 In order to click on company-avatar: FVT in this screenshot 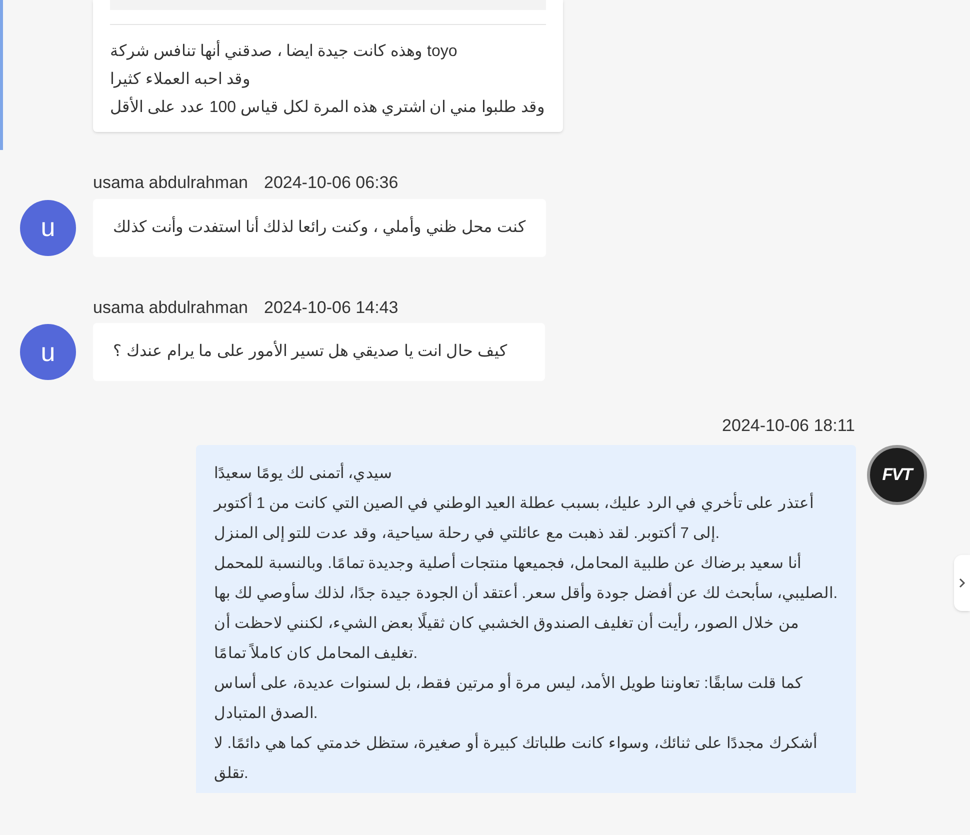, I will do `click(897, 474)`.